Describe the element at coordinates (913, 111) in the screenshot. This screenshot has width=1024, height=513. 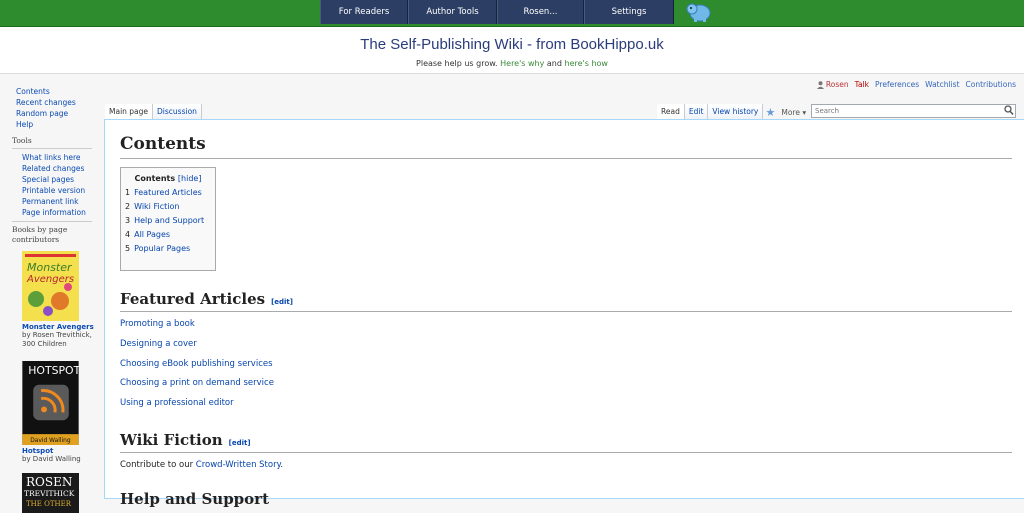
I see `search-input` at that location.